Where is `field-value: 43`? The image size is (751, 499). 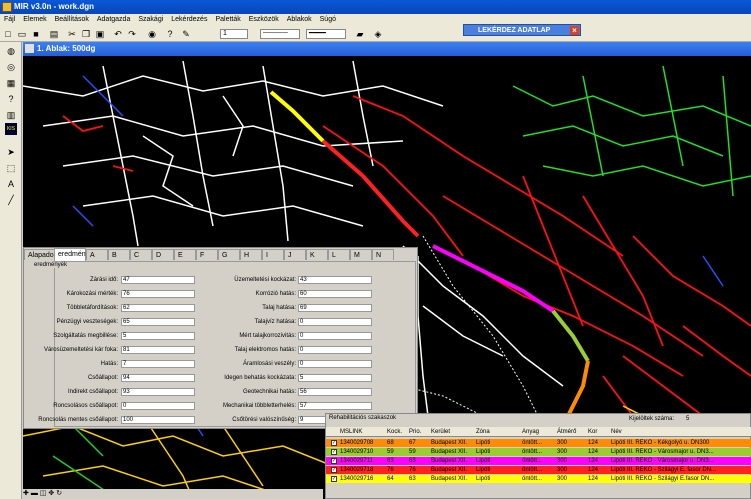 field-value: 43 is located at coordinates (335, 280).